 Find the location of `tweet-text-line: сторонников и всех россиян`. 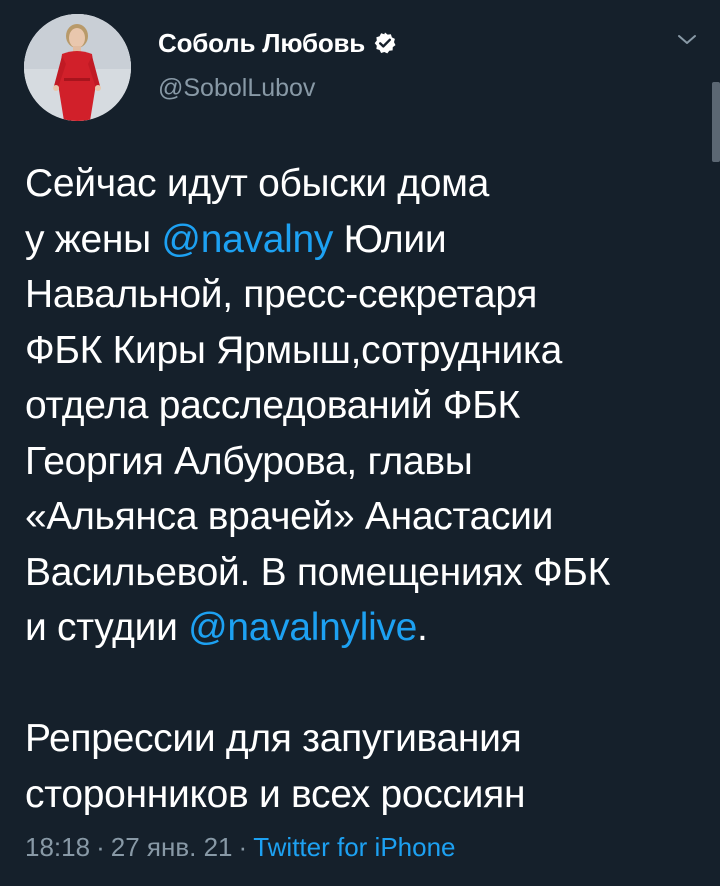

tweet-text-line: сторонников и всех россиян is located at coordinates (275, 794).